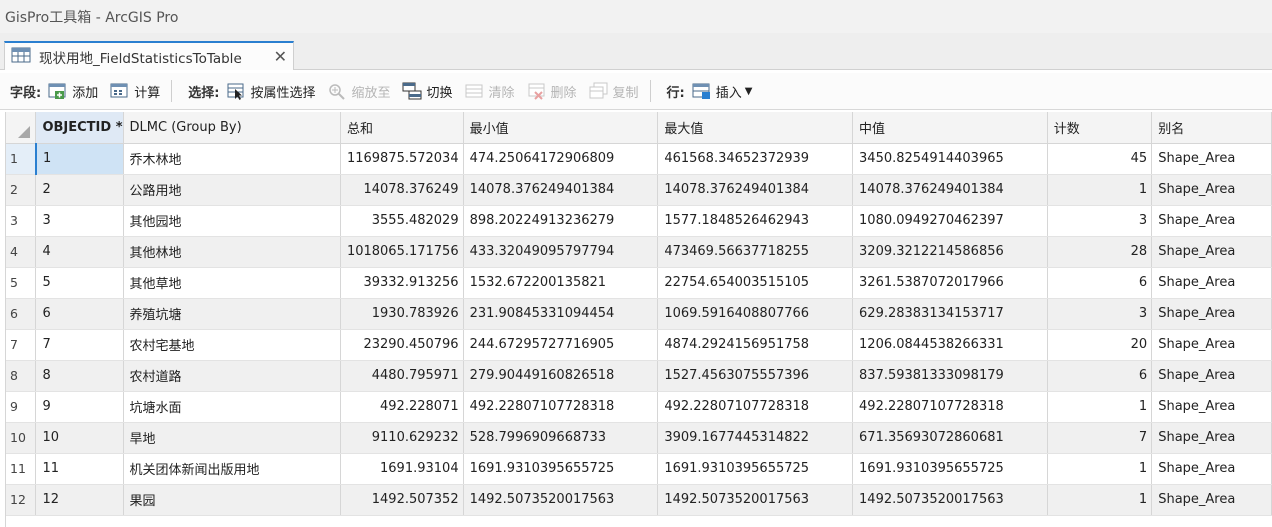  I want to click on cell-dlmc: 农村宅基地, so click(232, 345).